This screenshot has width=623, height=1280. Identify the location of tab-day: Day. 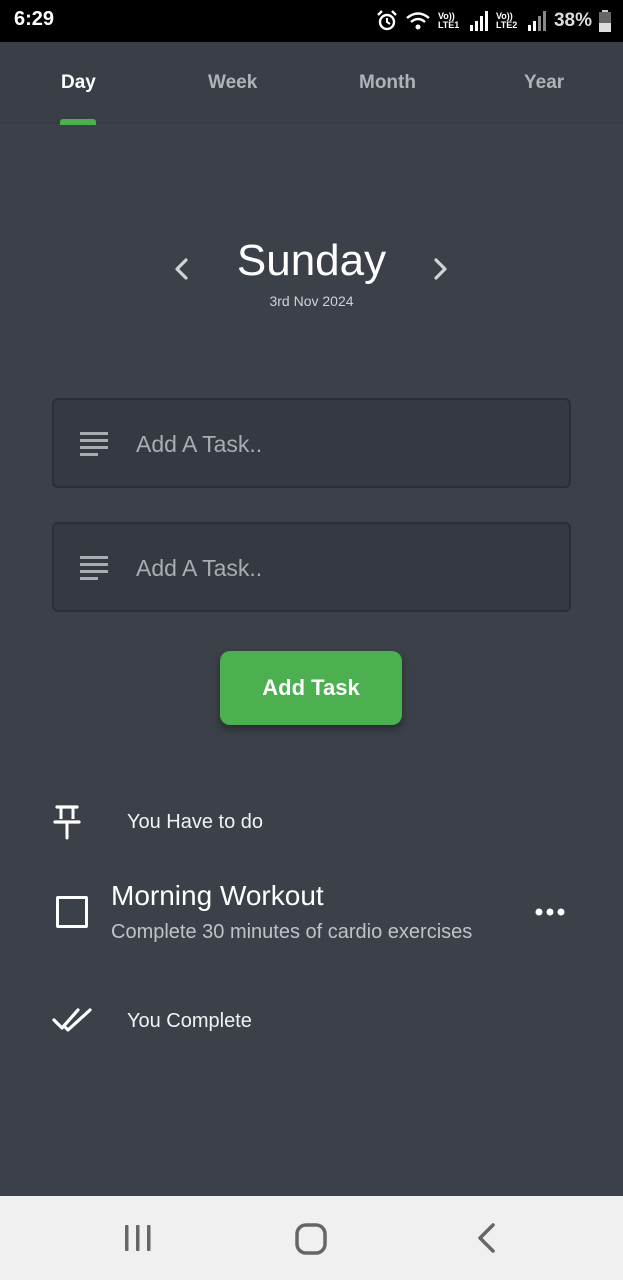
(78, 83).